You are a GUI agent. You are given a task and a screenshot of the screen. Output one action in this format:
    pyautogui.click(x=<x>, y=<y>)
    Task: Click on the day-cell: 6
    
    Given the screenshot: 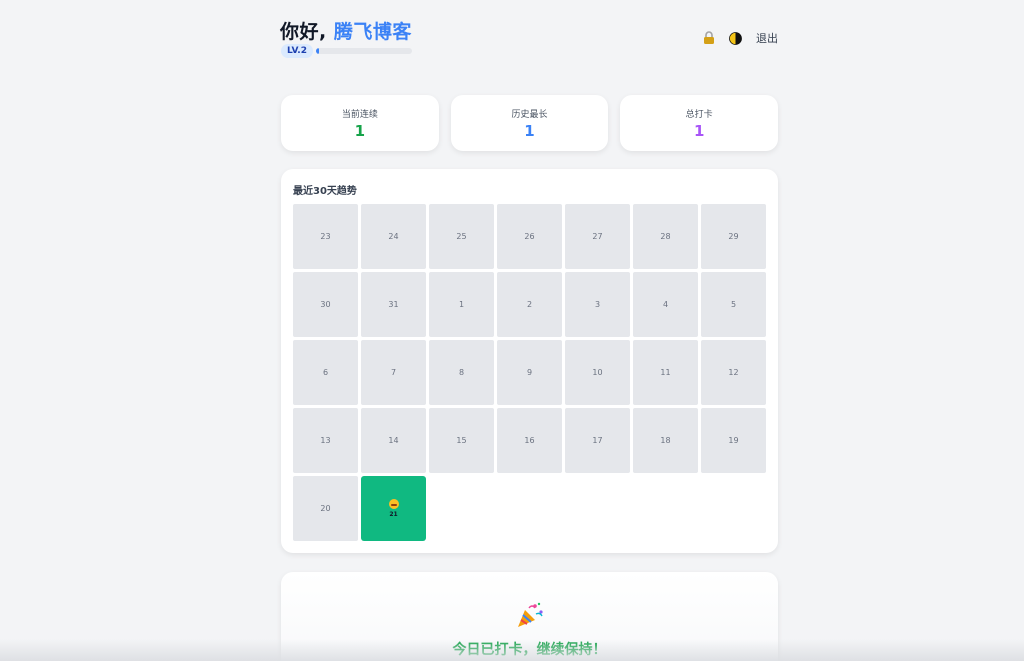 What is the action you would take?
    pyautogui.click(x=325, y=372)
    